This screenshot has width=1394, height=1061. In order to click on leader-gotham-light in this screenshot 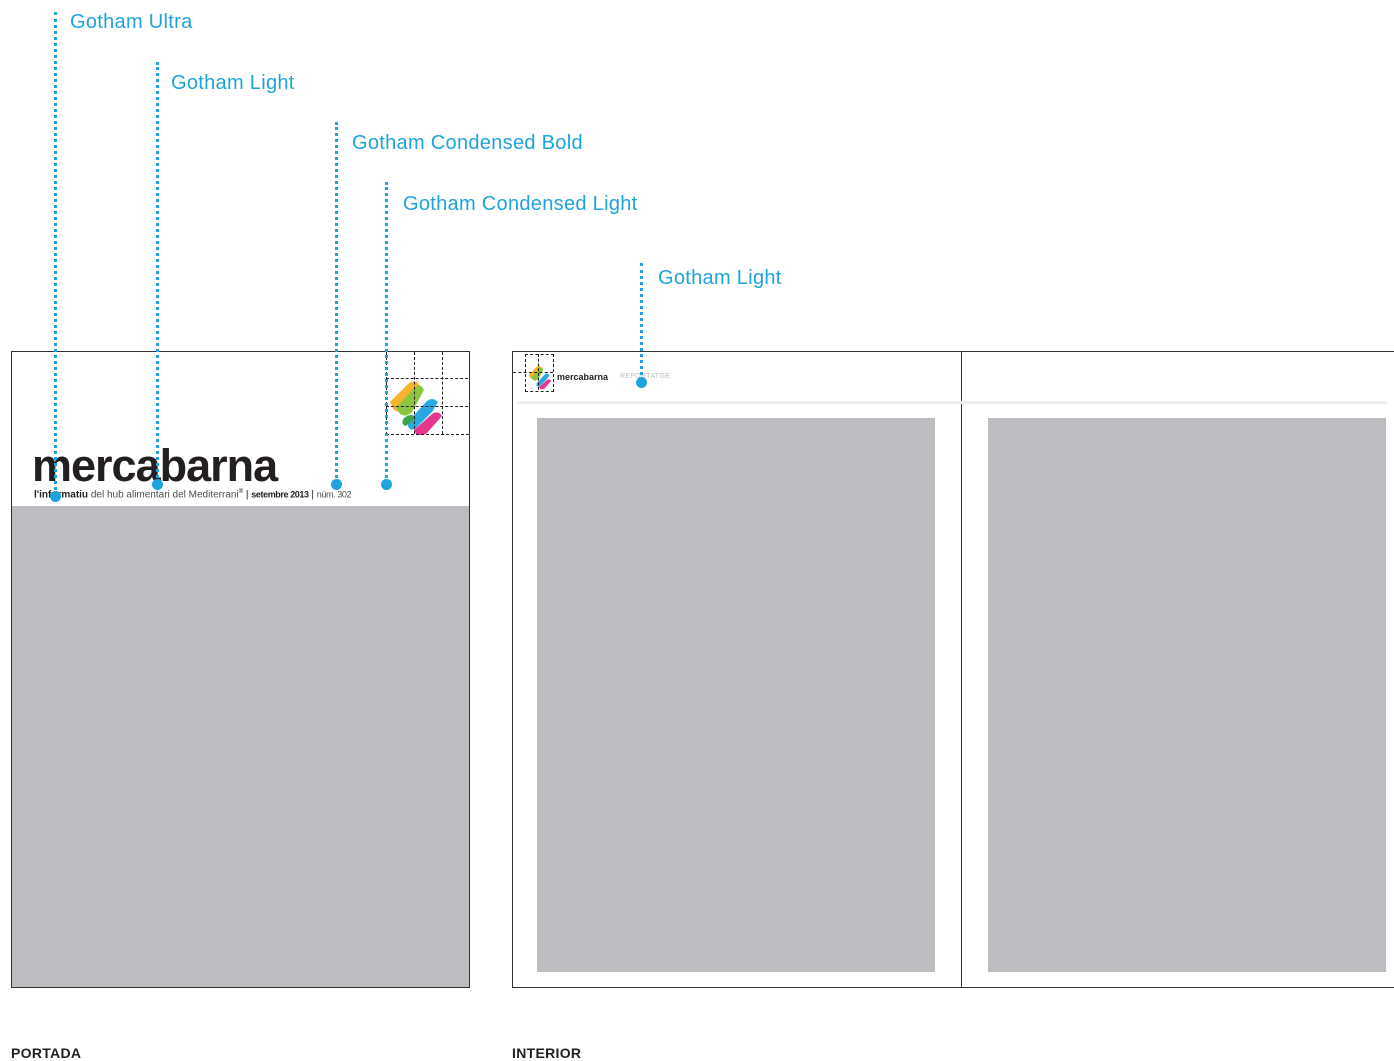, I will do `click(157, 273)`.